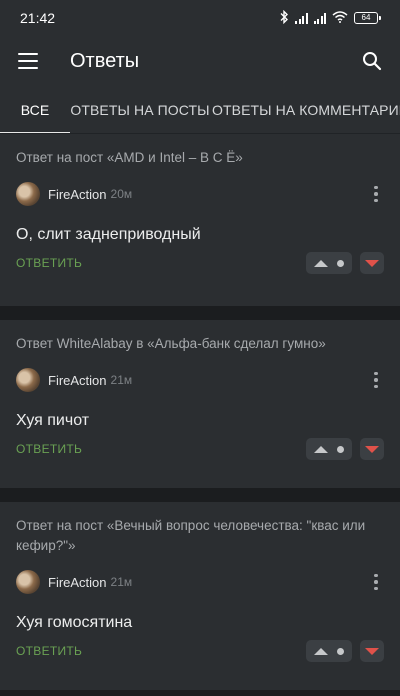  Describe the element at coordinates (200, 194) in the screenshot. I see `author-row: FireAction 20м` at that location.